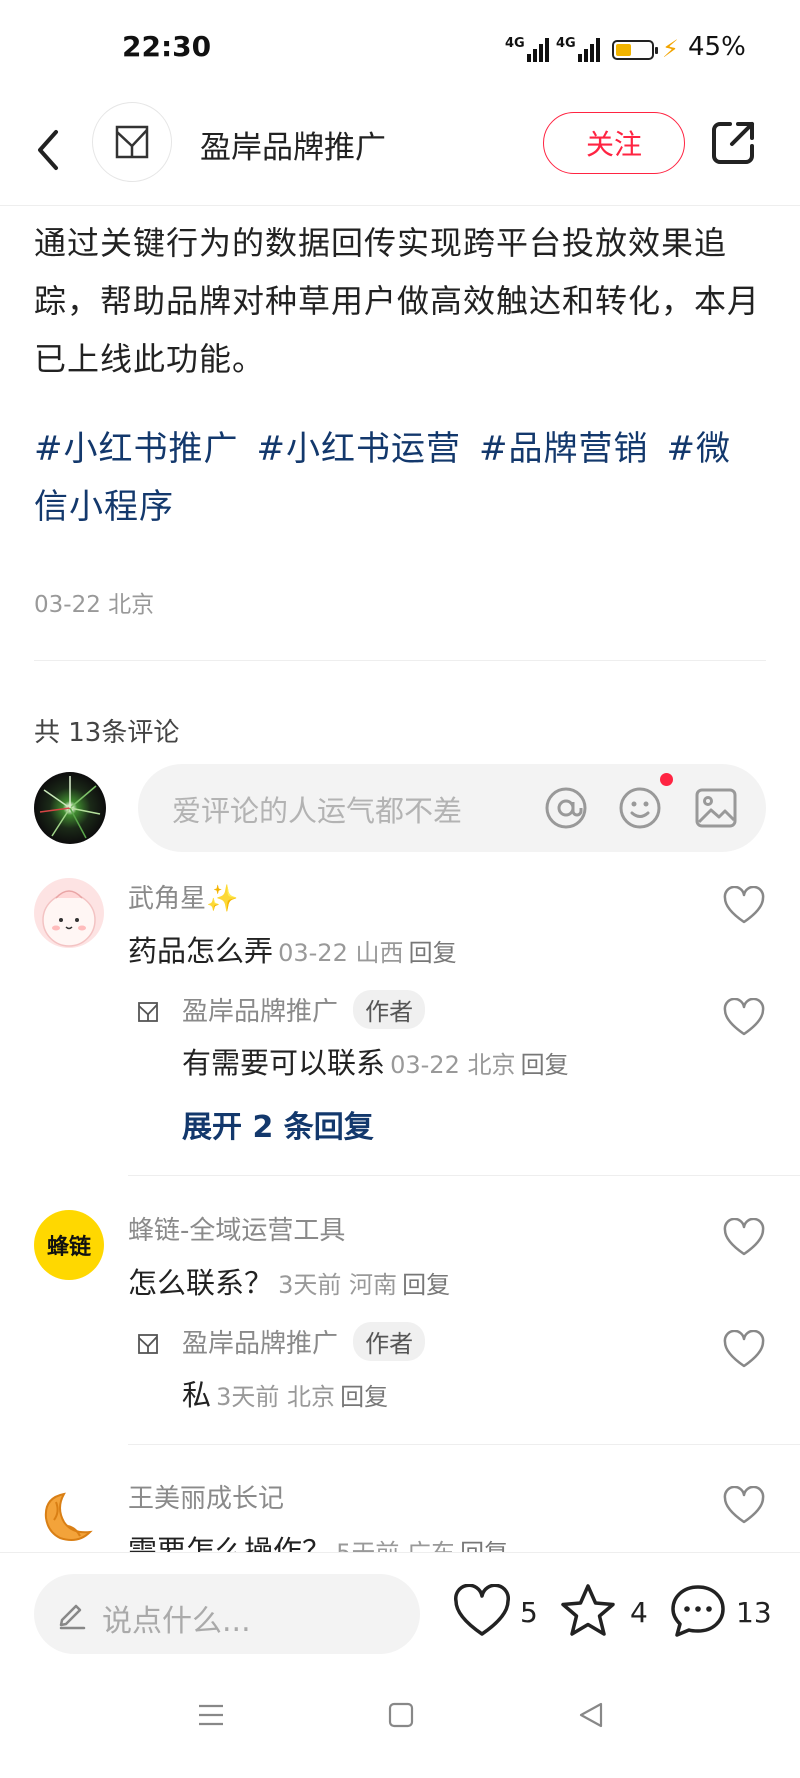  I want to click on signal-2-label: 4G, so click(566, 43).